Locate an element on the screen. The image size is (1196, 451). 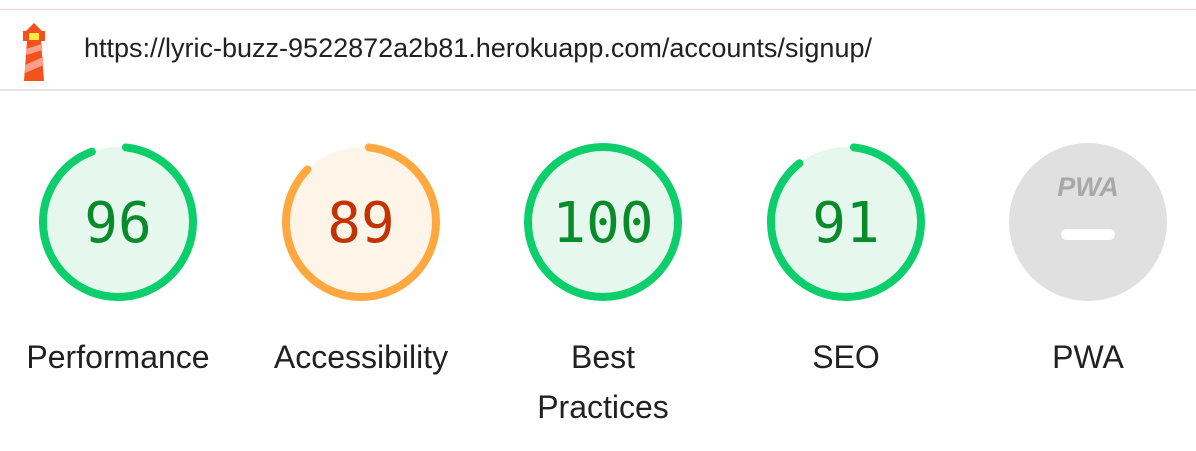
pwa-badge-fill is located at coordinates (1088, 222).